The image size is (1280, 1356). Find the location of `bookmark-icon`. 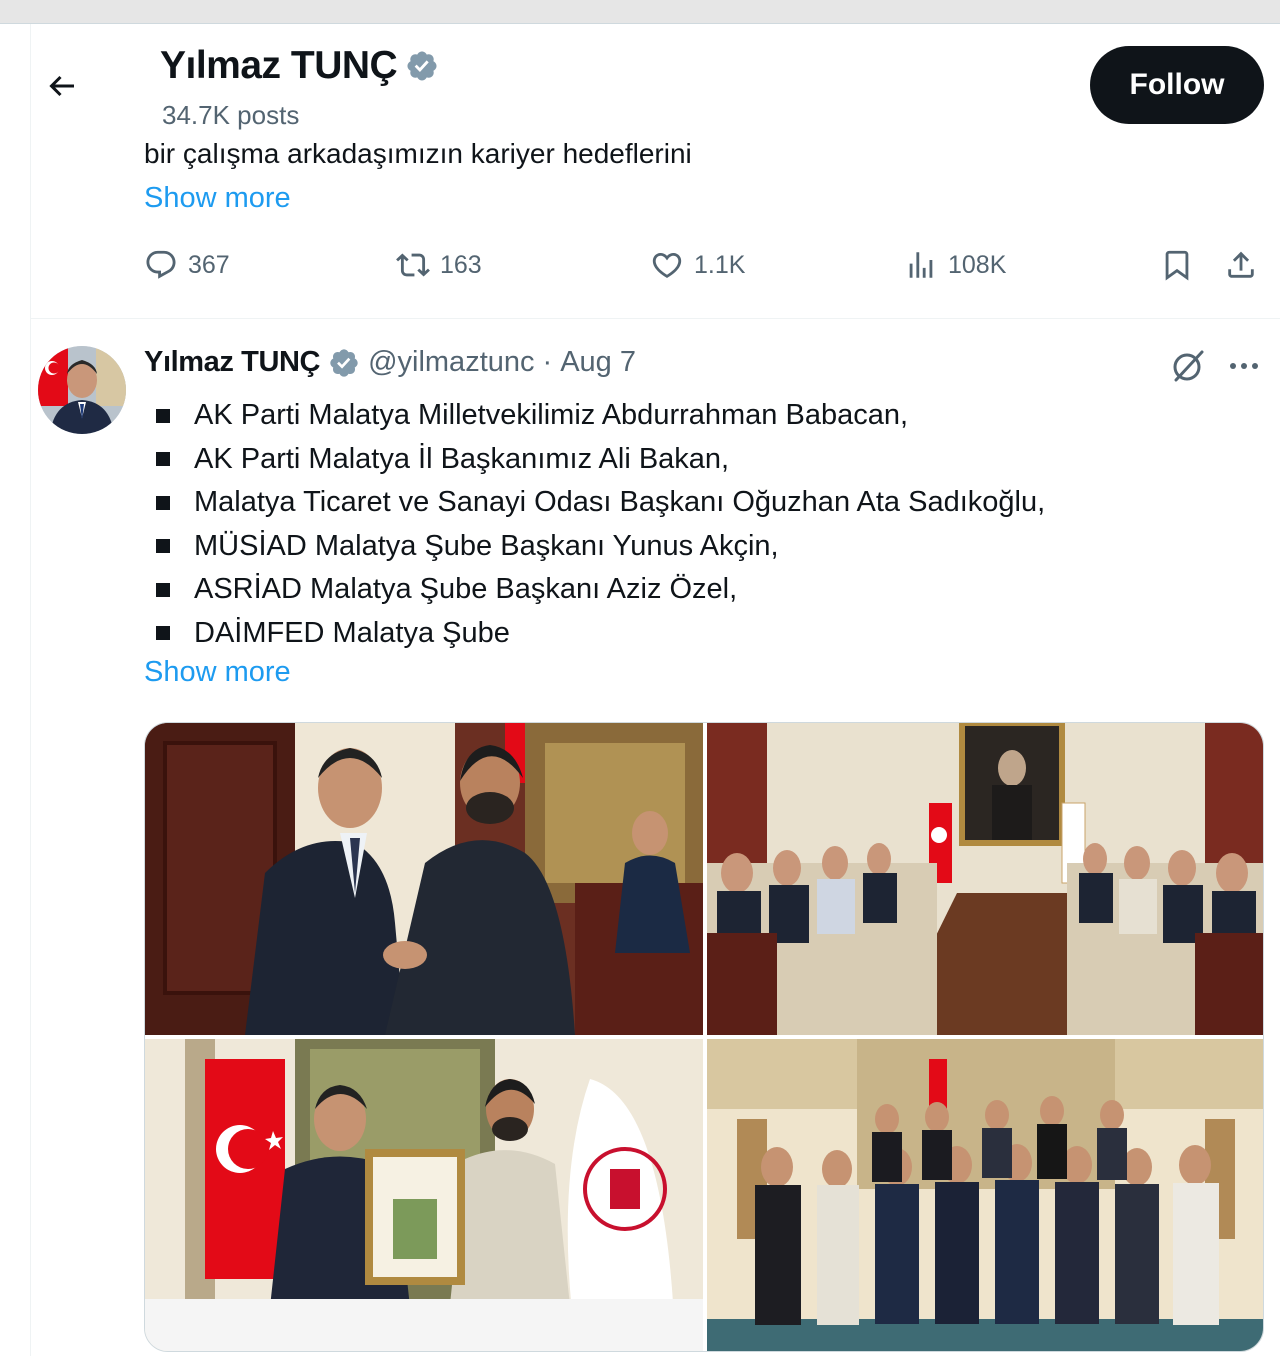

bookmark-icon is located at coordinates (1177, 265).